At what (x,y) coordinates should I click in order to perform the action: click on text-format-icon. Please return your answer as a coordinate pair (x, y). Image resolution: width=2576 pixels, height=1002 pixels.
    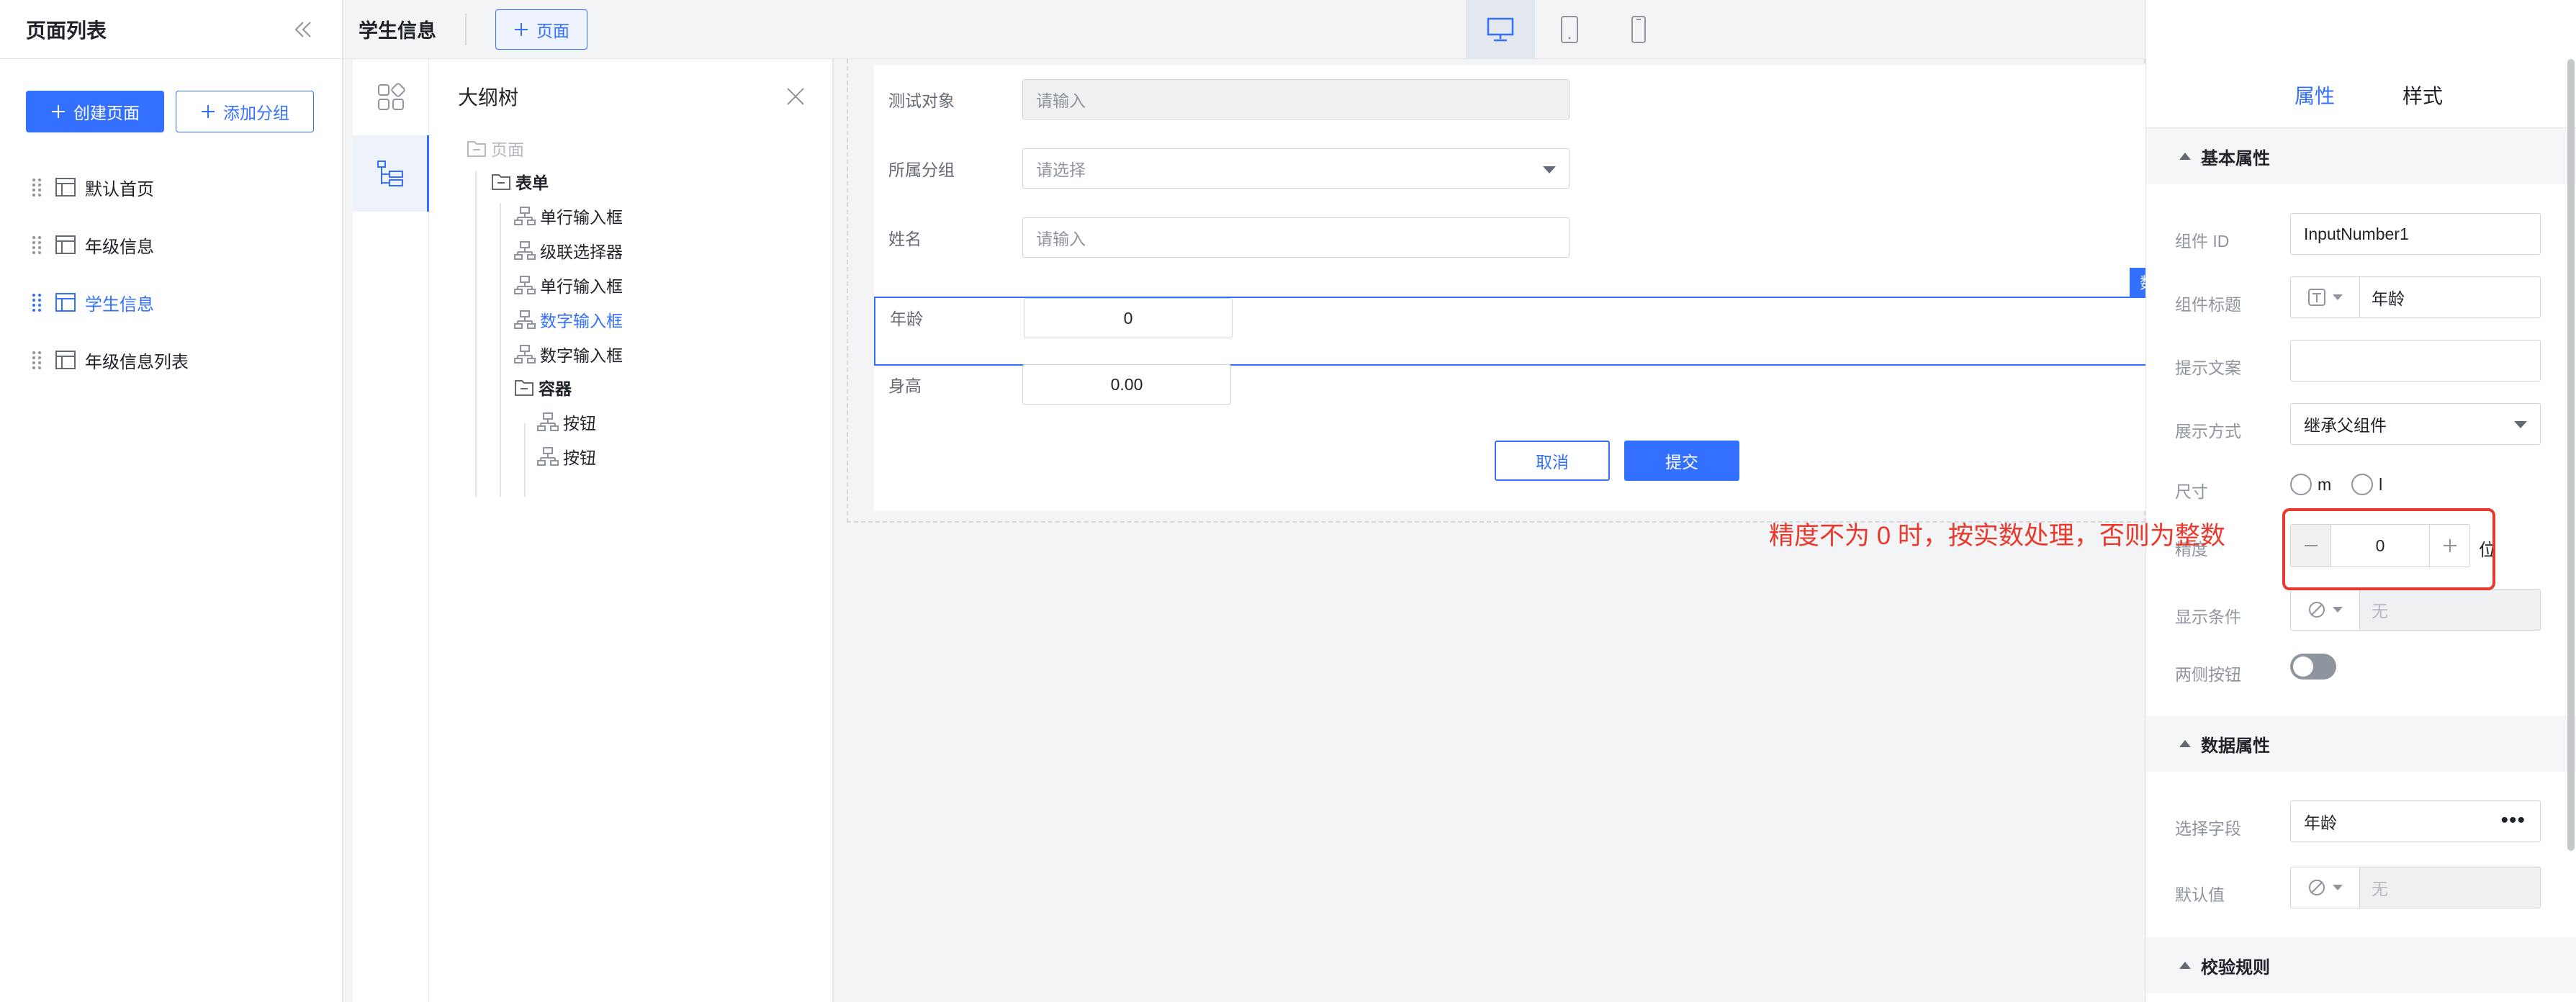
    Looking at the image, I should click on (2316, 297).